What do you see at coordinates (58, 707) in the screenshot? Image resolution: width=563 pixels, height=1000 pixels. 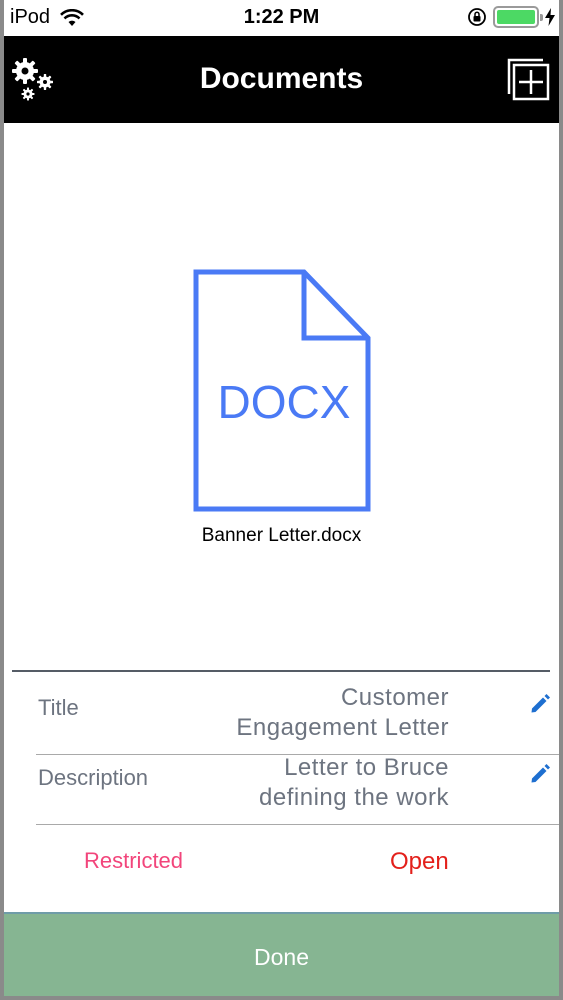 I see `title-label: Title` at bounding box center [58, 707].